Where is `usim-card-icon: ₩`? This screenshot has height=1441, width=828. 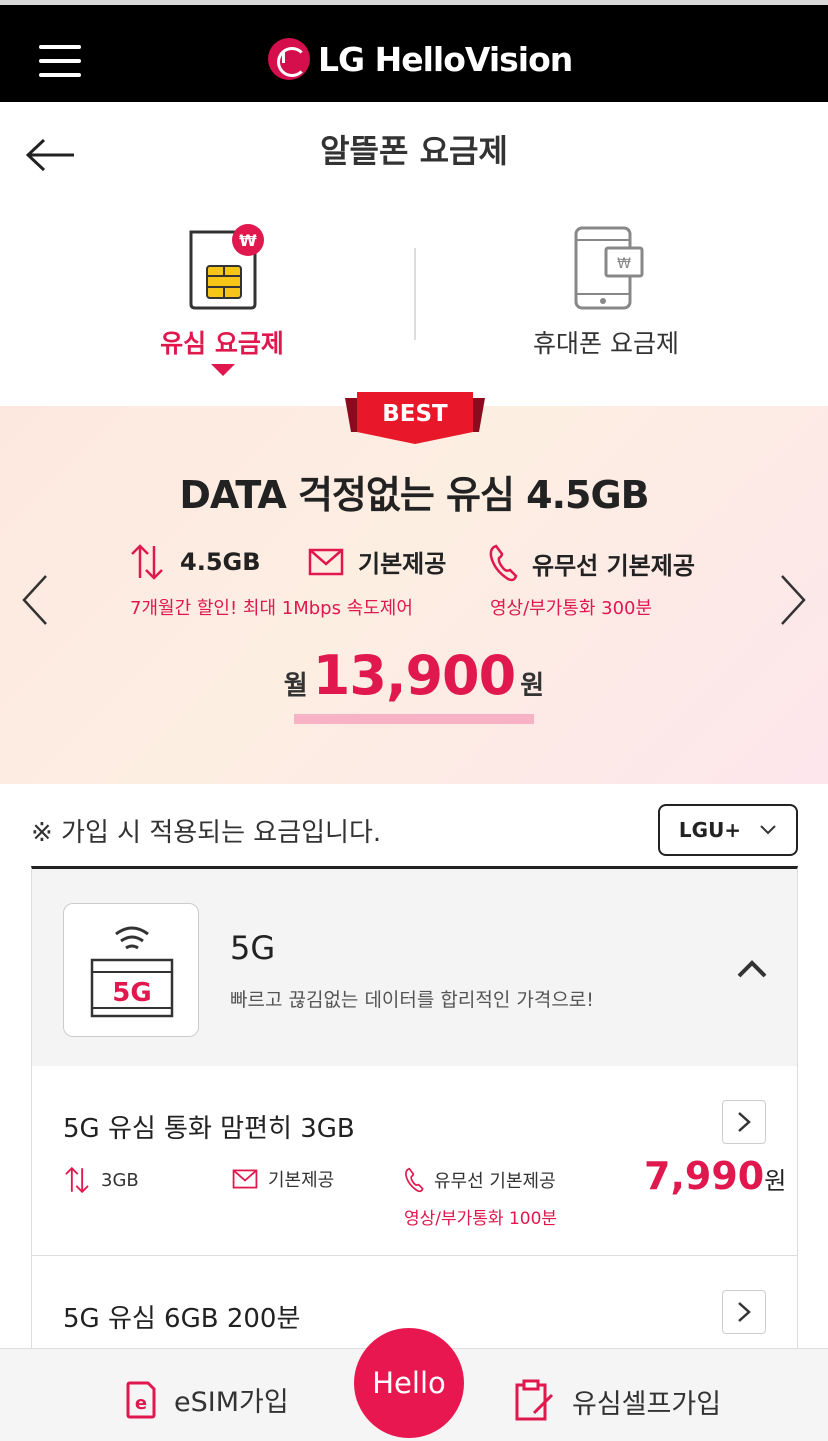 usim-card-icon: ₩ is located at coordinates (226, 267).